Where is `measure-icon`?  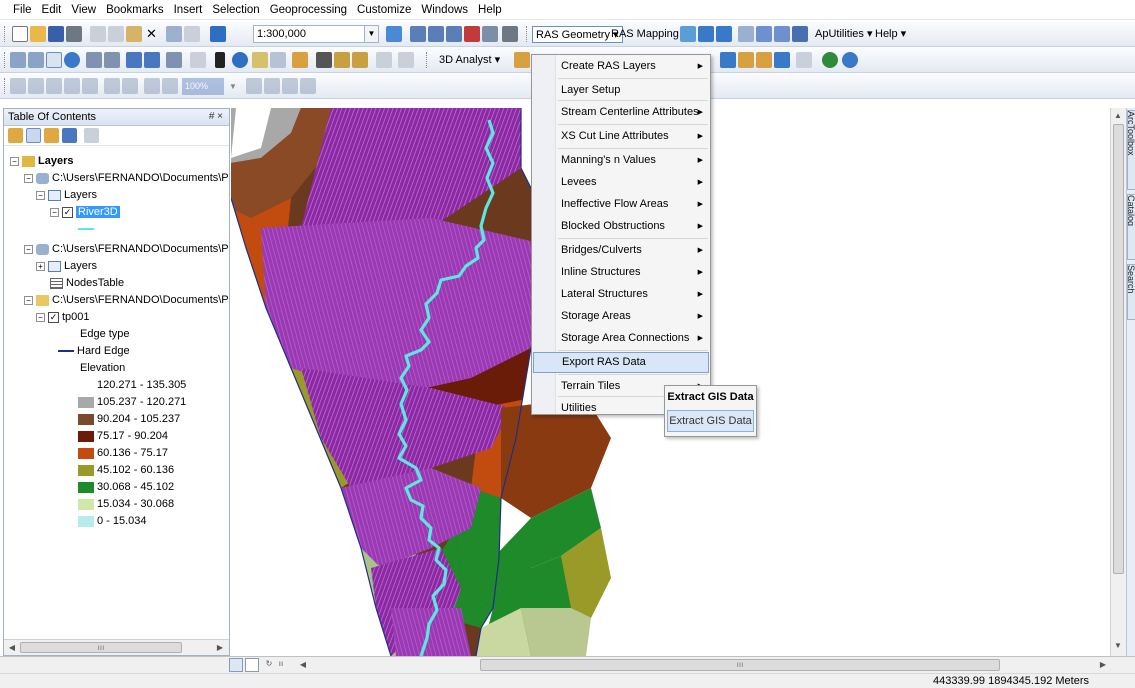
measure-icon is located at coordinates (300, 60).